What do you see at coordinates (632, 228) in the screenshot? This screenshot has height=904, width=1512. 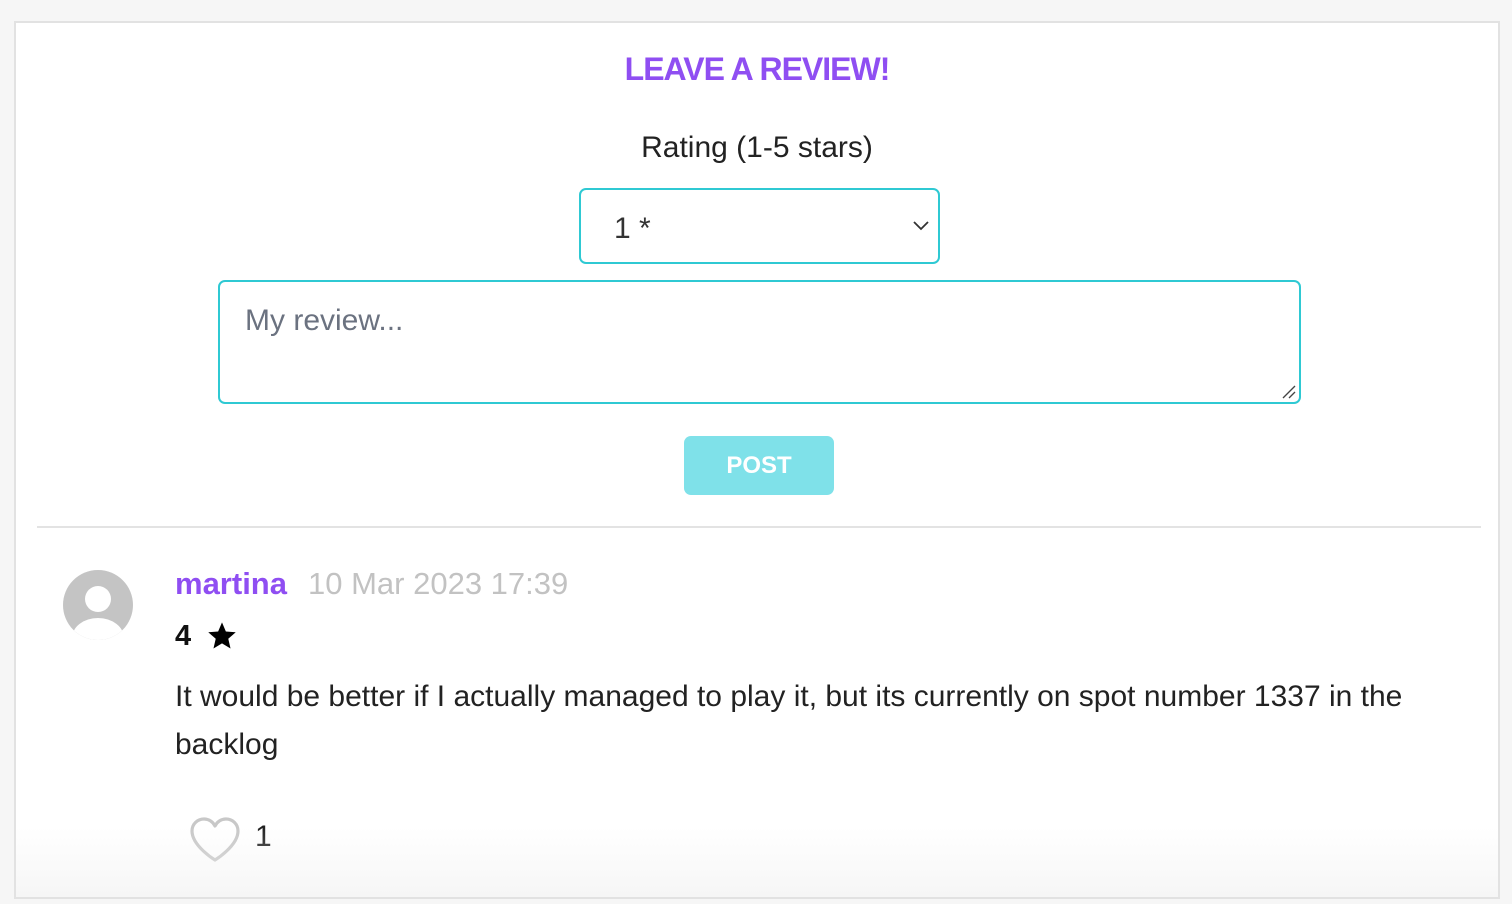 I see `rating-select-value: 1 *` at bounding box center [632, 228].